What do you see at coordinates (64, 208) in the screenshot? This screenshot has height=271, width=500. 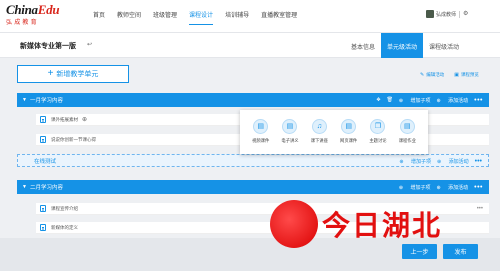 I see `lesson-title: 课程宣传介绍` at bounding box center [64, 208].